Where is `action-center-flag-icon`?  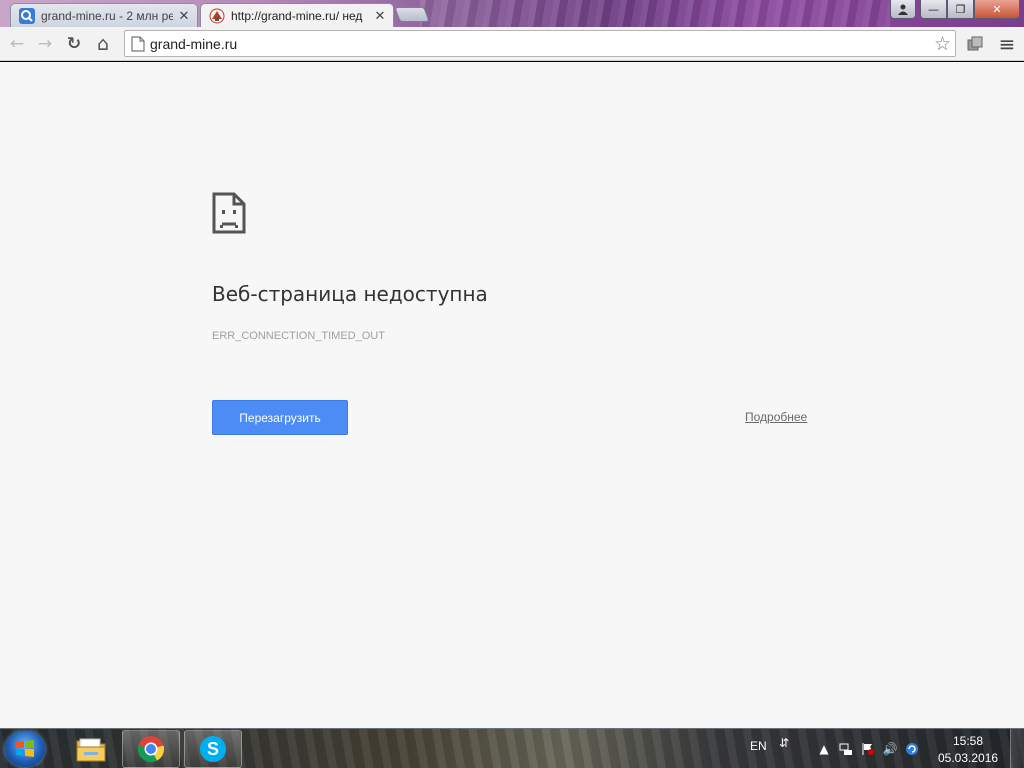 action-center-flag-icon is located at coordinates (868, 749).